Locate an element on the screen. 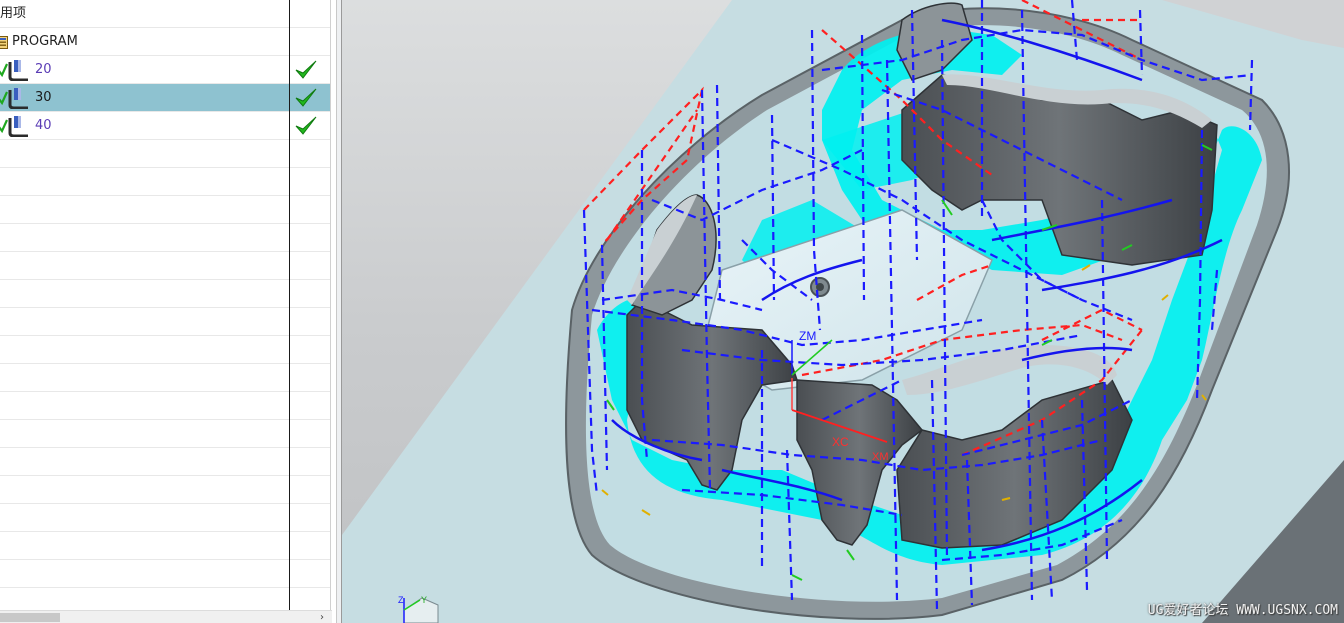 This screenshot has width=1344, height=623. program-group-icon is located at coordinates (4, 42).